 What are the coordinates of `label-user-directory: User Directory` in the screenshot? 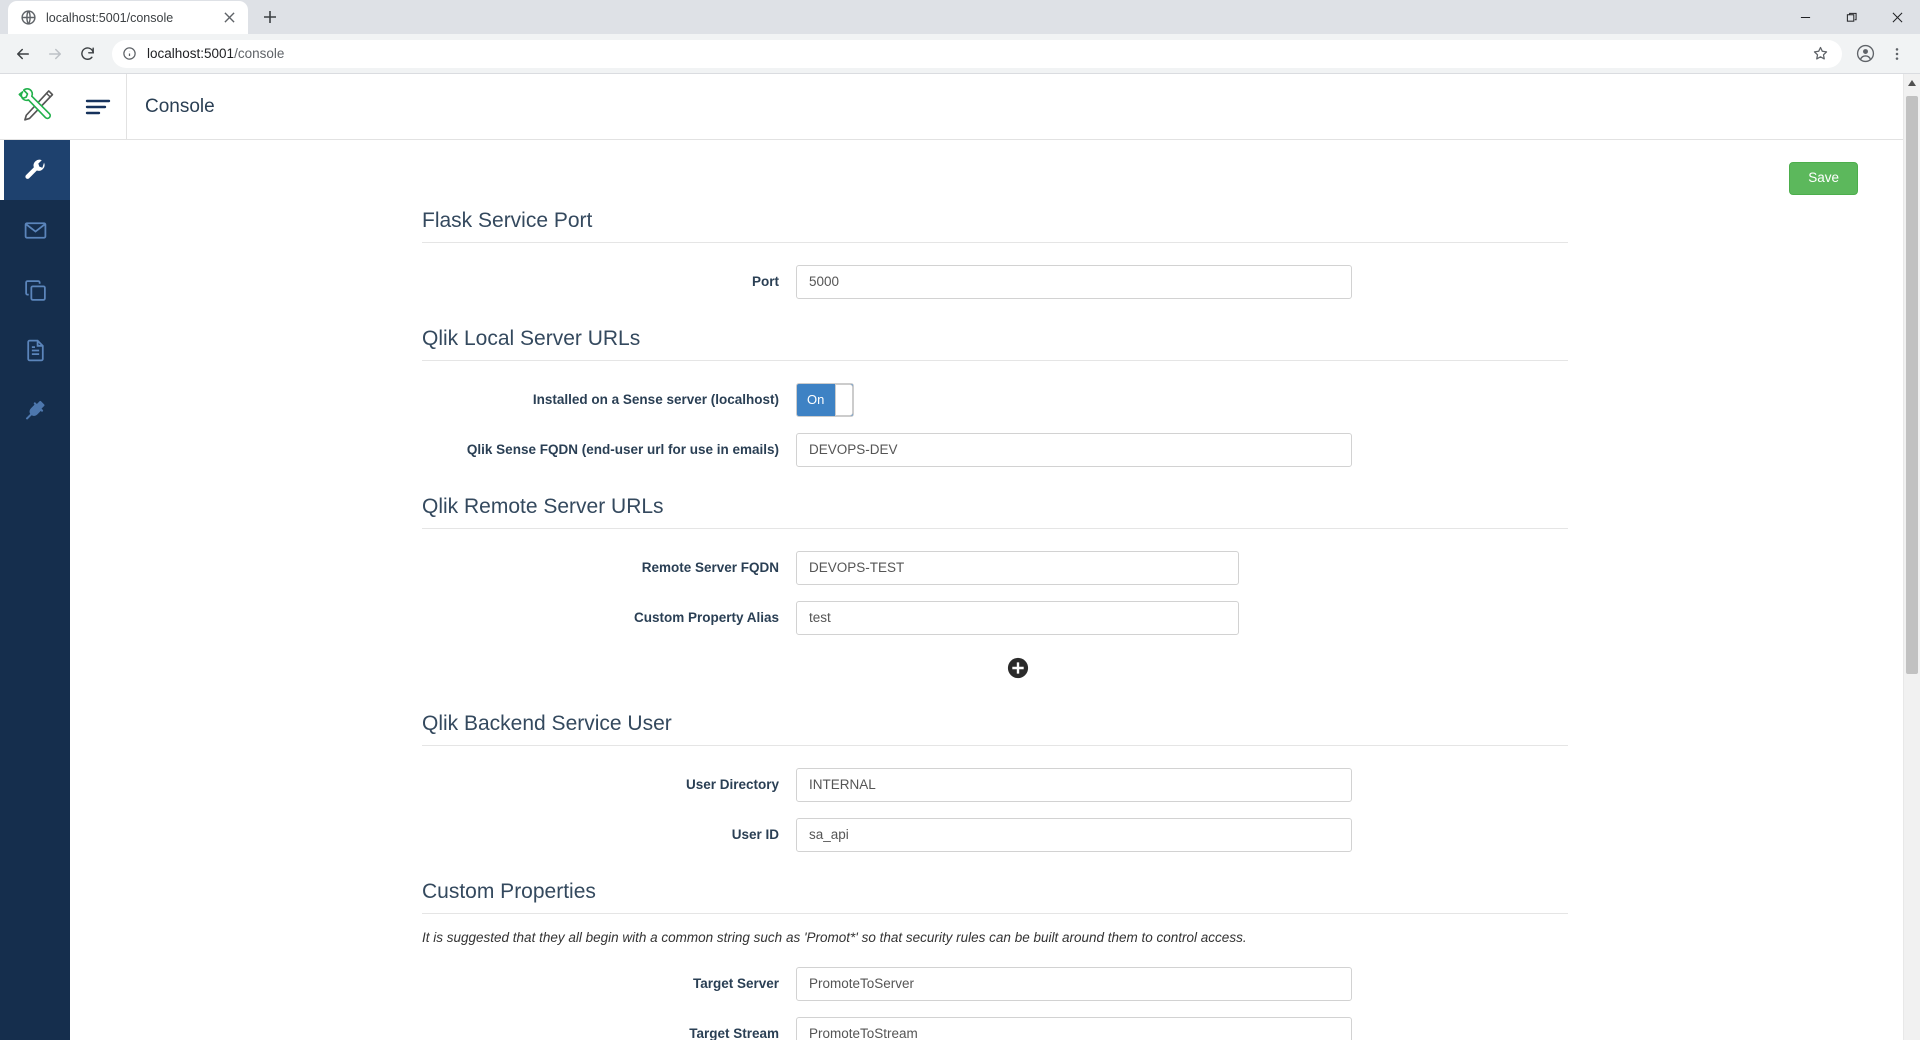 It's located at (732, 784).